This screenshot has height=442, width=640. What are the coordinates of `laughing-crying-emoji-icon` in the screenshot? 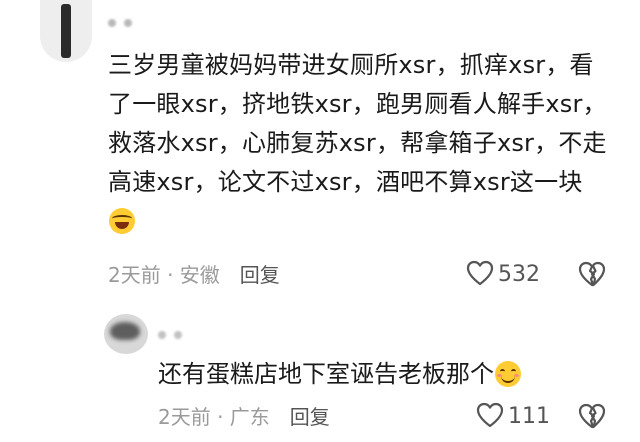 It's located at (122, 221).